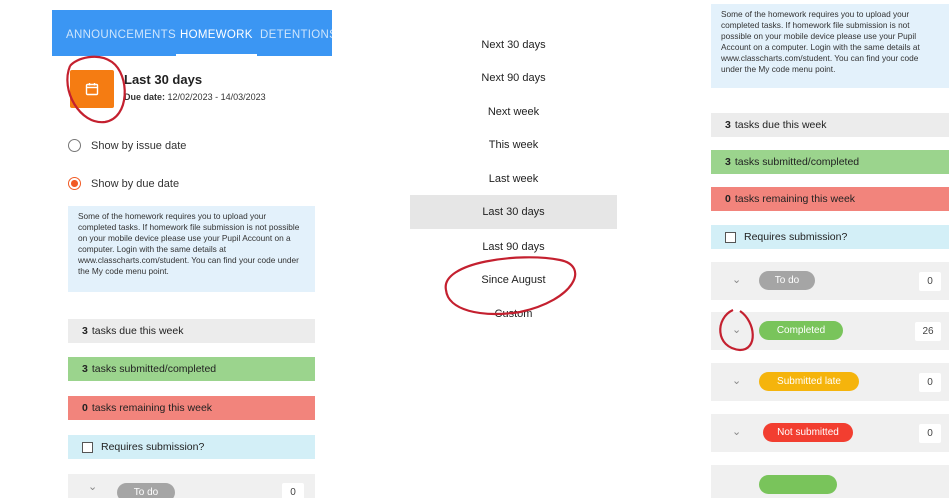 The width and height of the screenshot is (949, 498). Describe the element at coordinates (139, 145) in the screenshot. I see `radio-label: Show by issue date` at that location.